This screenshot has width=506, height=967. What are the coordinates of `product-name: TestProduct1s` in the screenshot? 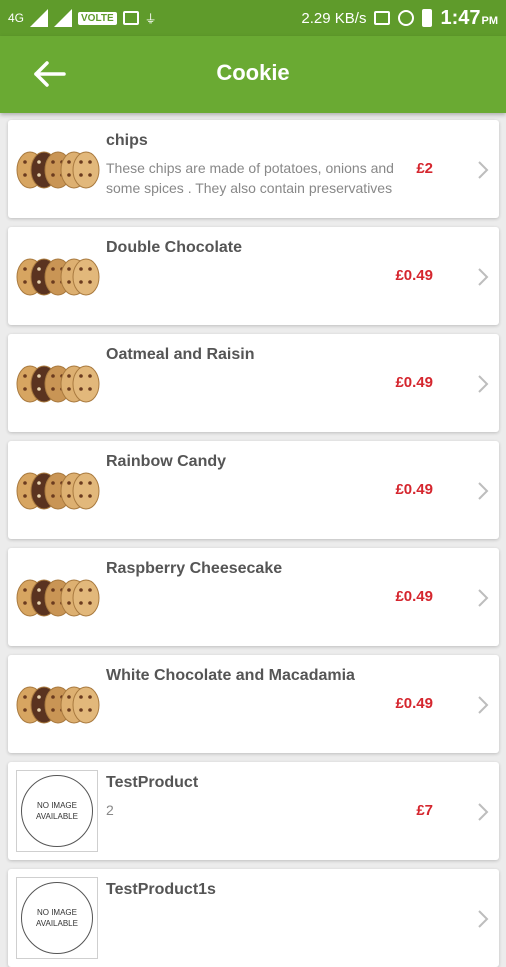 It's located at (161, 889).